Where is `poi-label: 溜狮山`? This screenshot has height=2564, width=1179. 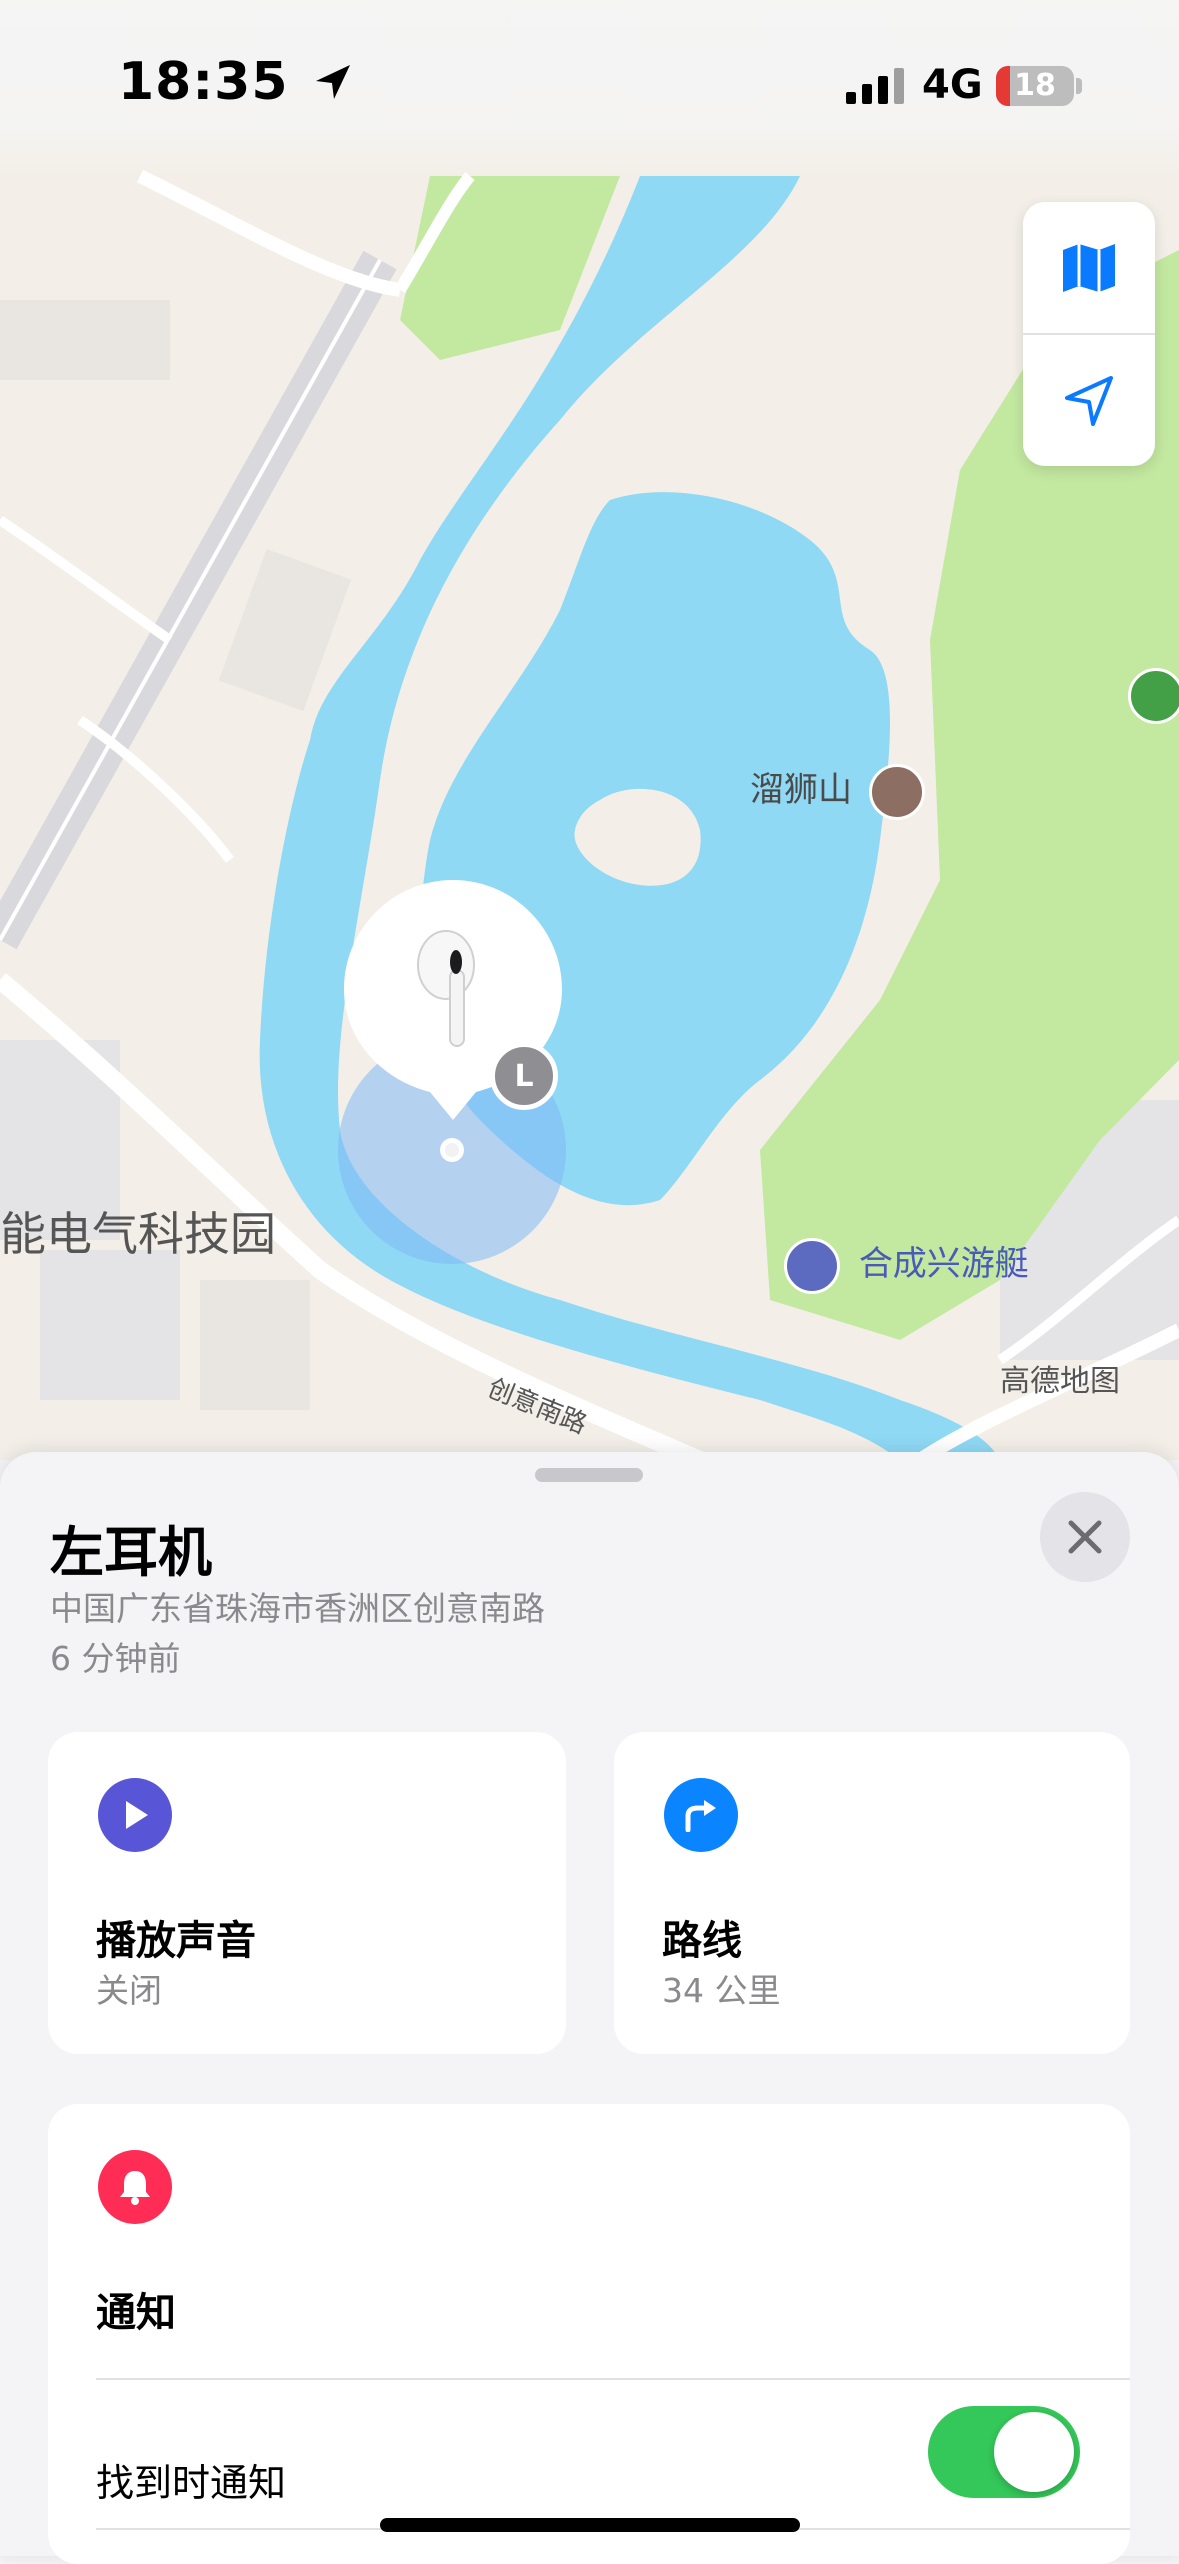 poi-label: 溜狮山 is located at coordinates (837, 791).